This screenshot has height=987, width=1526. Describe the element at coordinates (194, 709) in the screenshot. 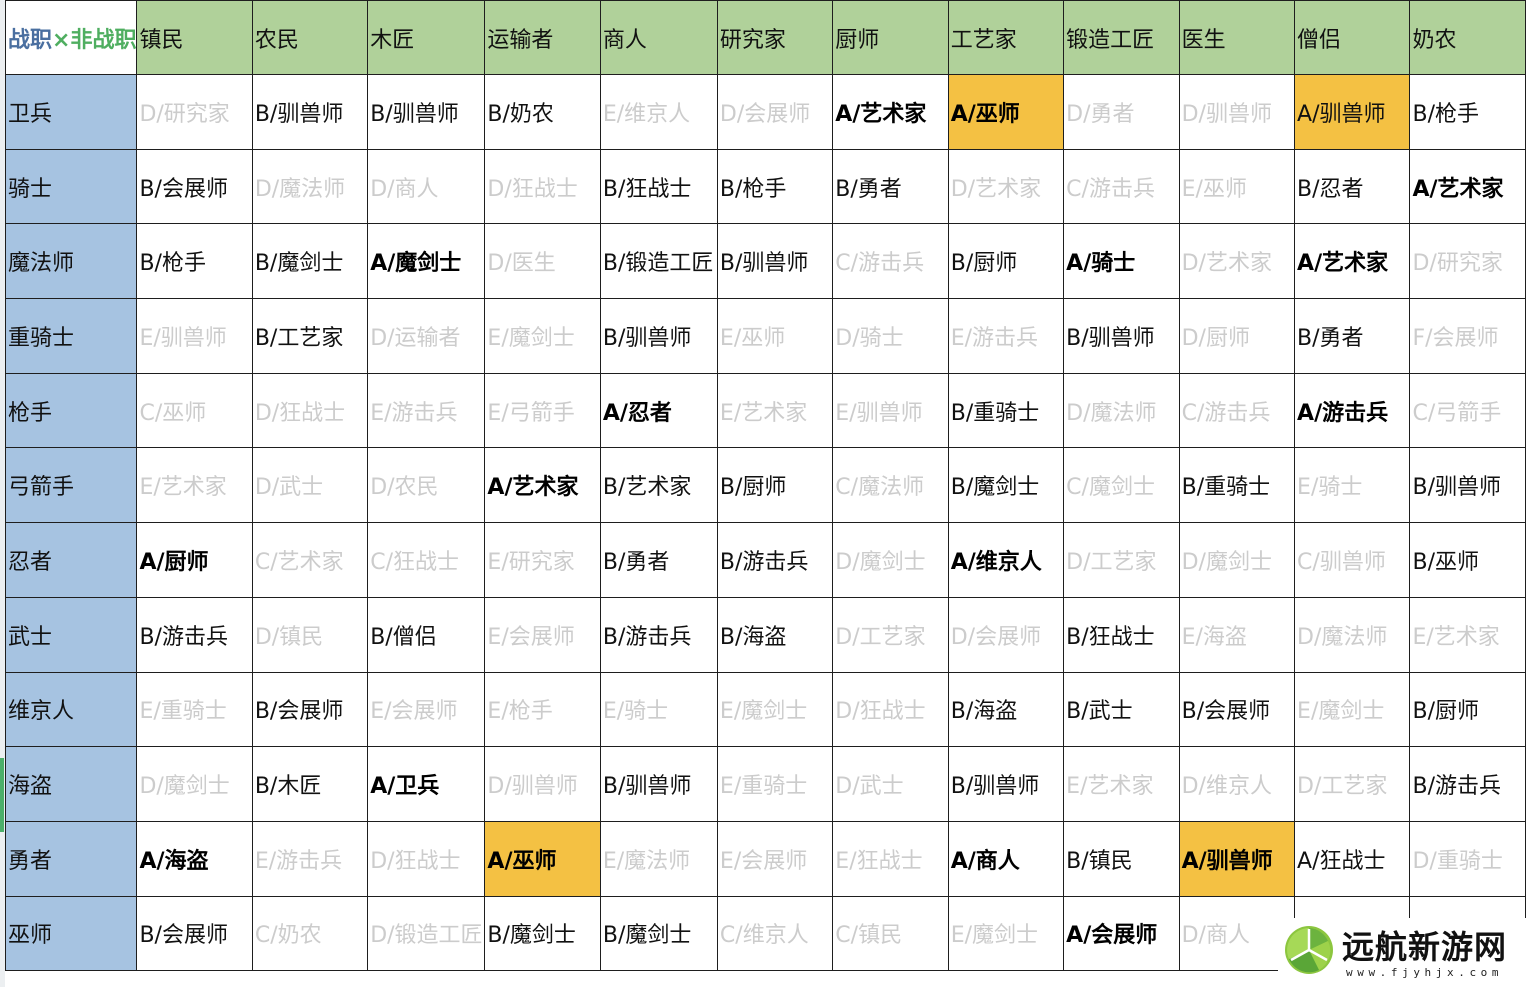

I see `grid-cell: E/重骑士` at that location.